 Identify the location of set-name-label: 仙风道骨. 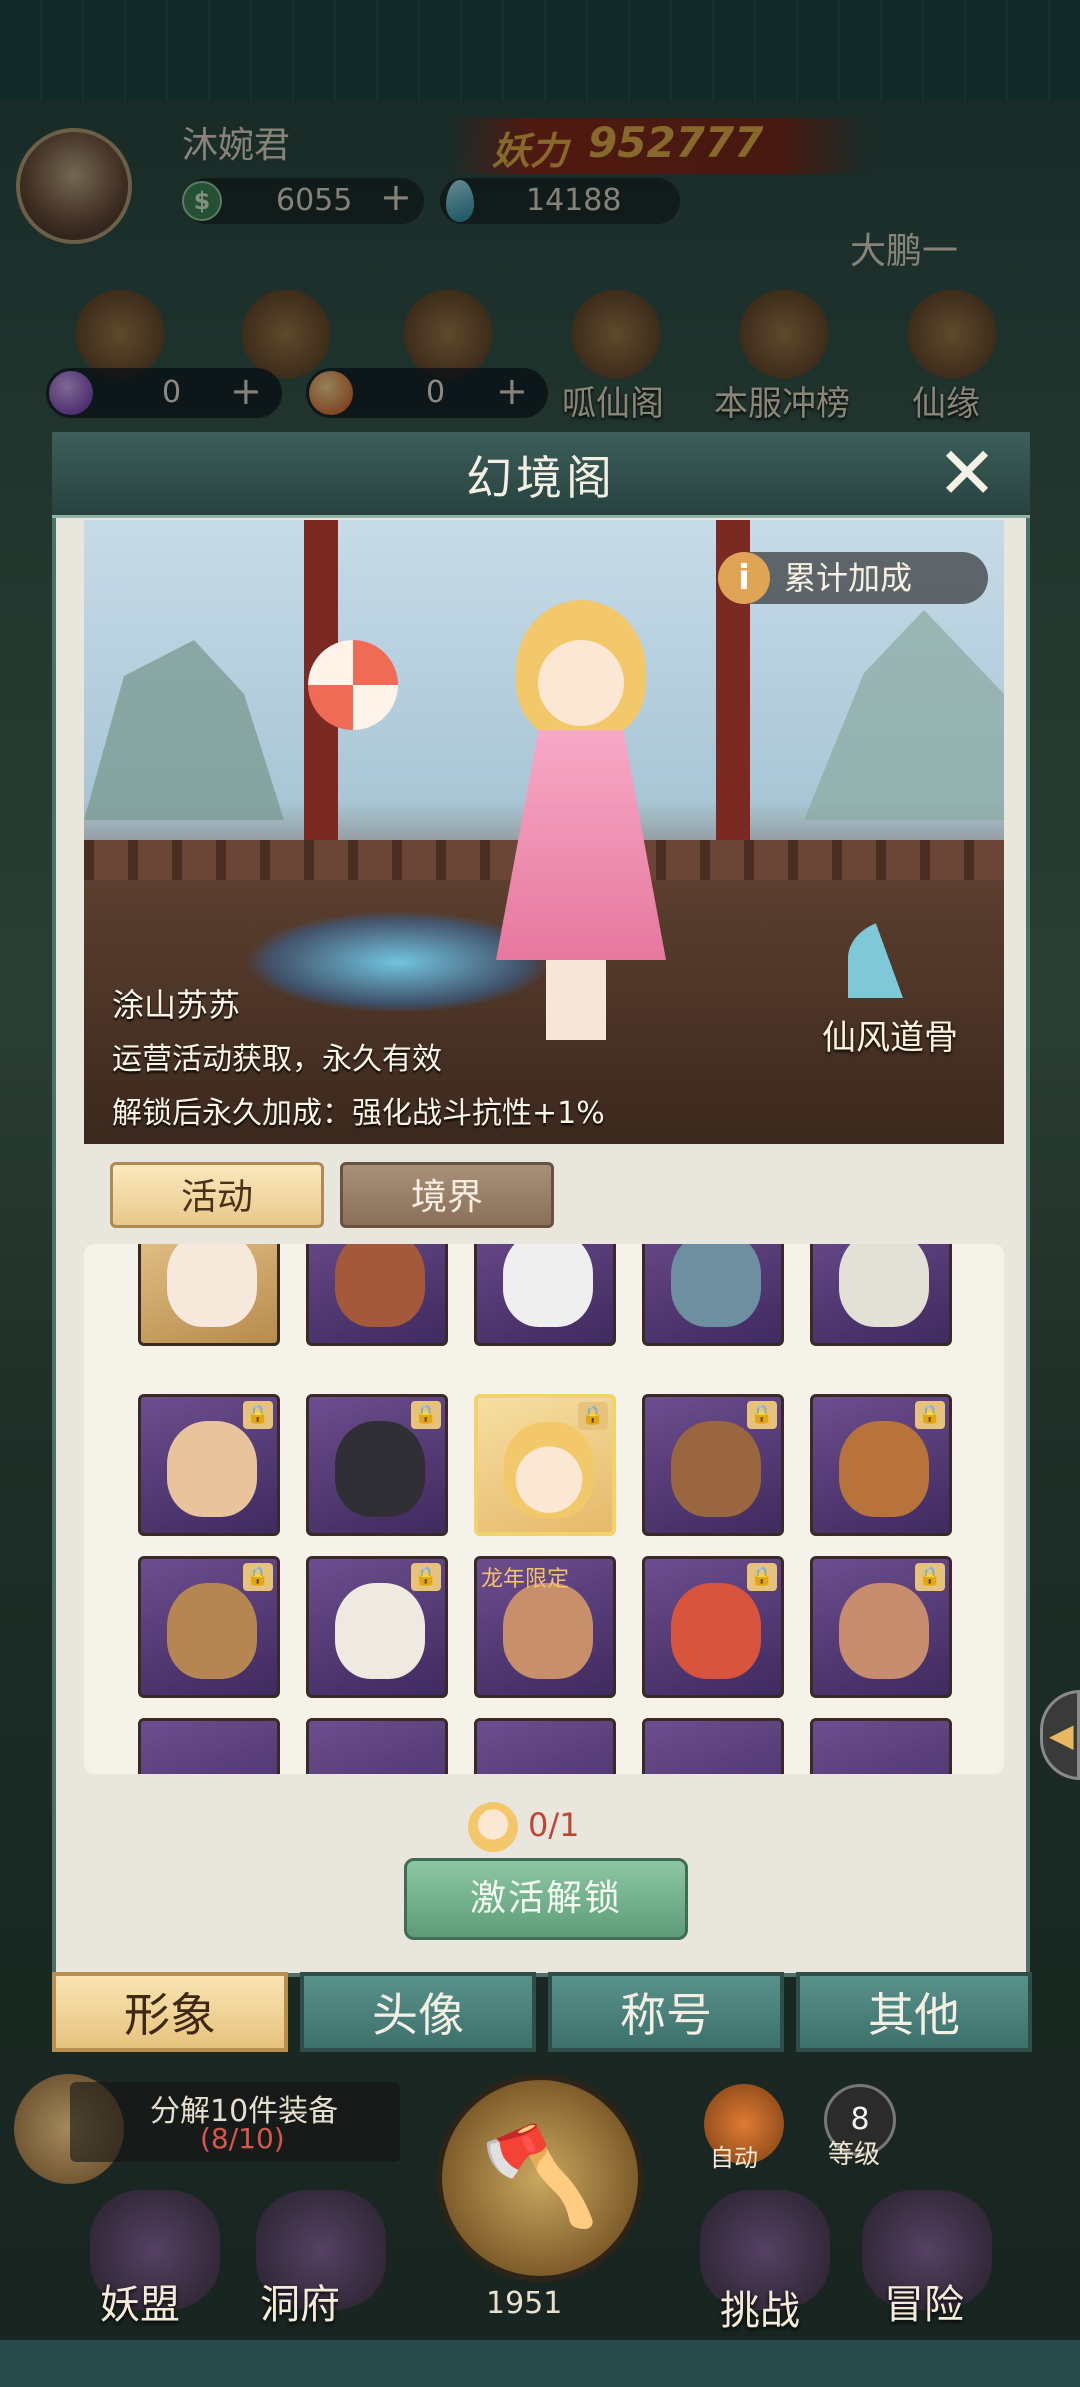
(890, 1034).